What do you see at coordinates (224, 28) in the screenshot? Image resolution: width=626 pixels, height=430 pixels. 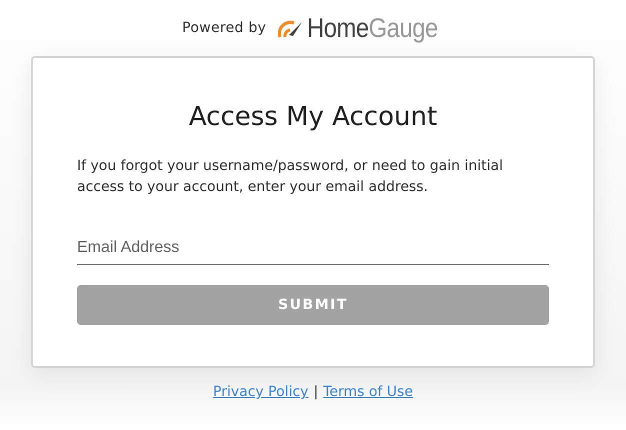 I see `powered-by-text: Powered by` at bounding box center [224, 28].